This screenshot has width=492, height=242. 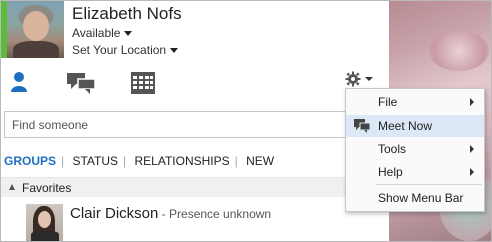 I want to click on conversations-icon, so click(x=81, y=85).